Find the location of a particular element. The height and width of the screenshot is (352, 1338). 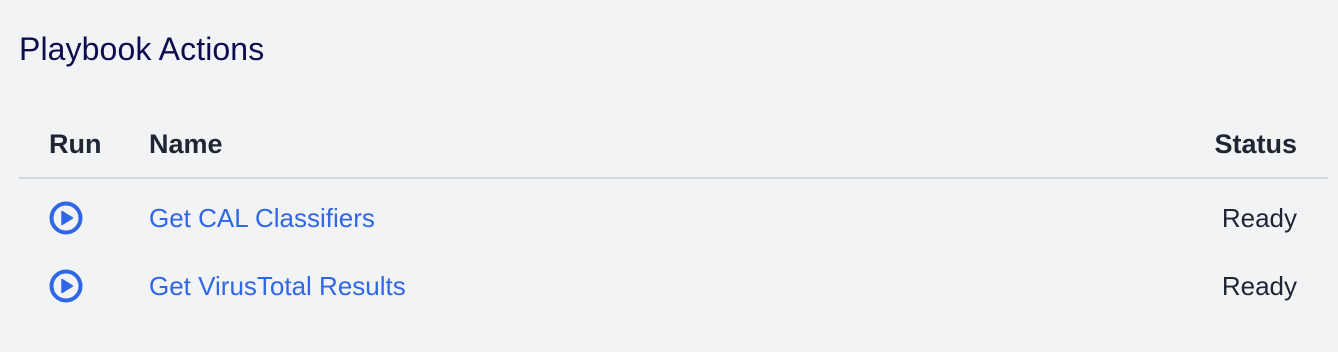

page-title: Playbook Actions is located at coordinates (142, 49).